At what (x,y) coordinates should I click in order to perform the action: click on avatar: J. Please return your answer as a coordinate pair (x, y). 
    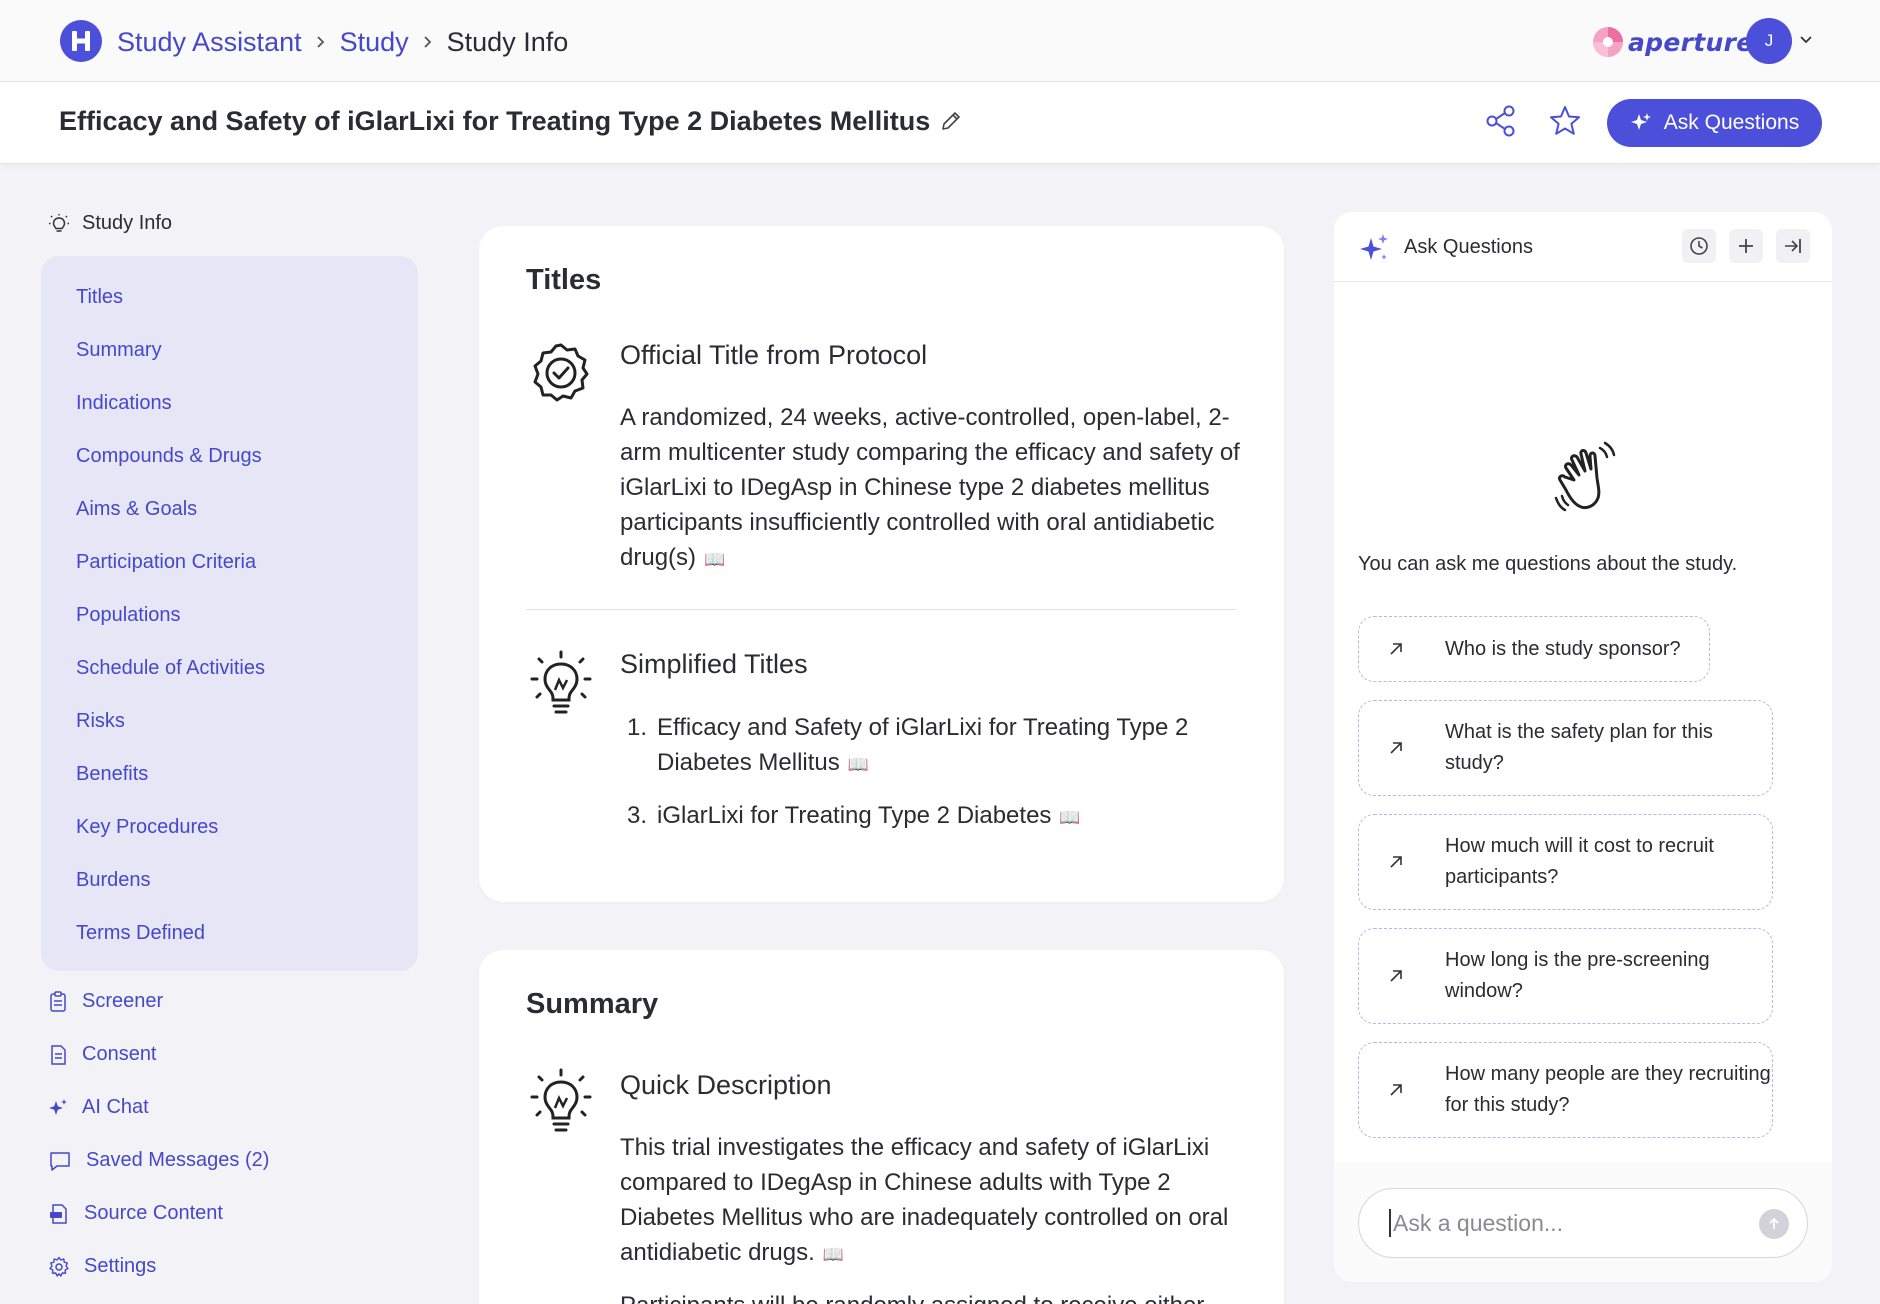
    Looking at the image, I should click on (1769, 41).